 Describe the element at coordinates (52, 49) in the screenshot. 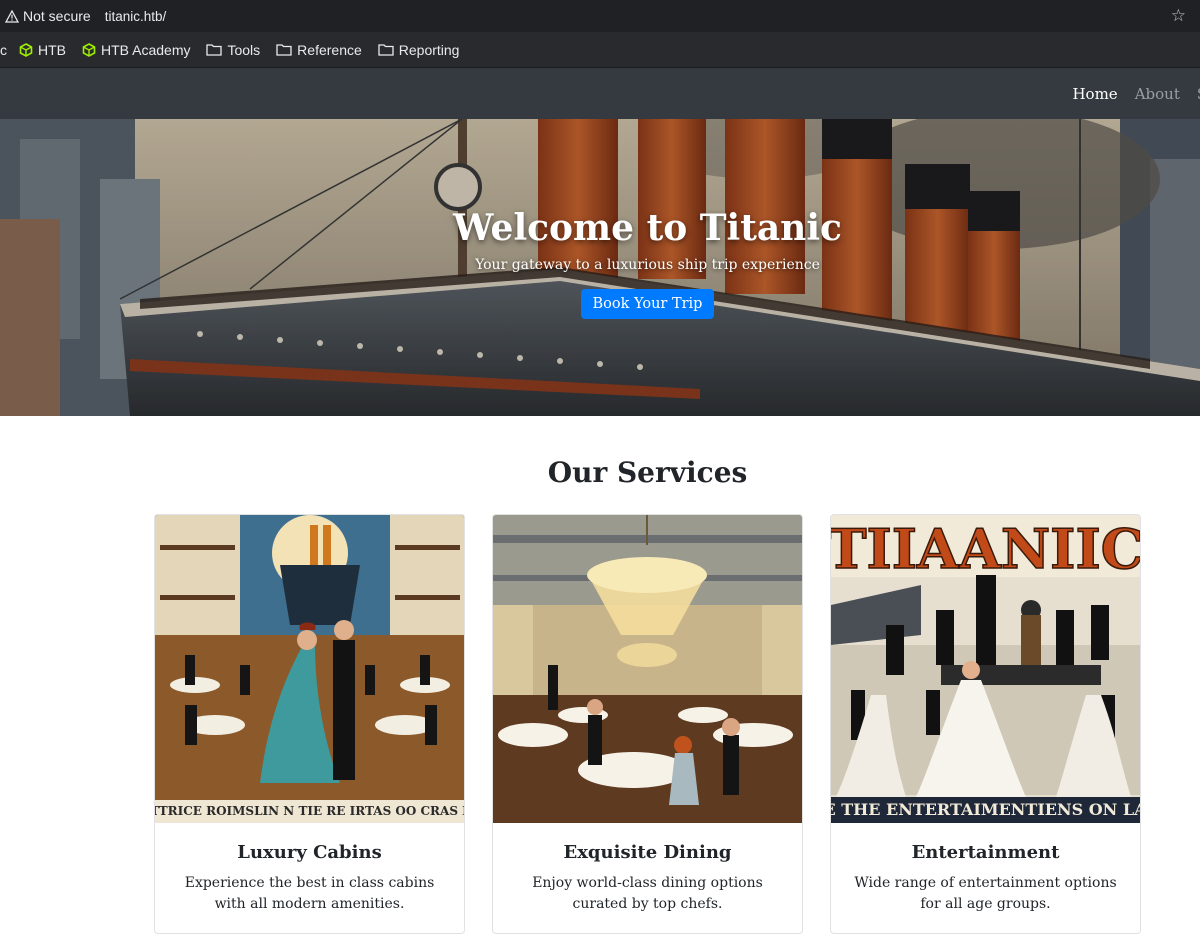

I see `bookmark-label: HTB` at that location.